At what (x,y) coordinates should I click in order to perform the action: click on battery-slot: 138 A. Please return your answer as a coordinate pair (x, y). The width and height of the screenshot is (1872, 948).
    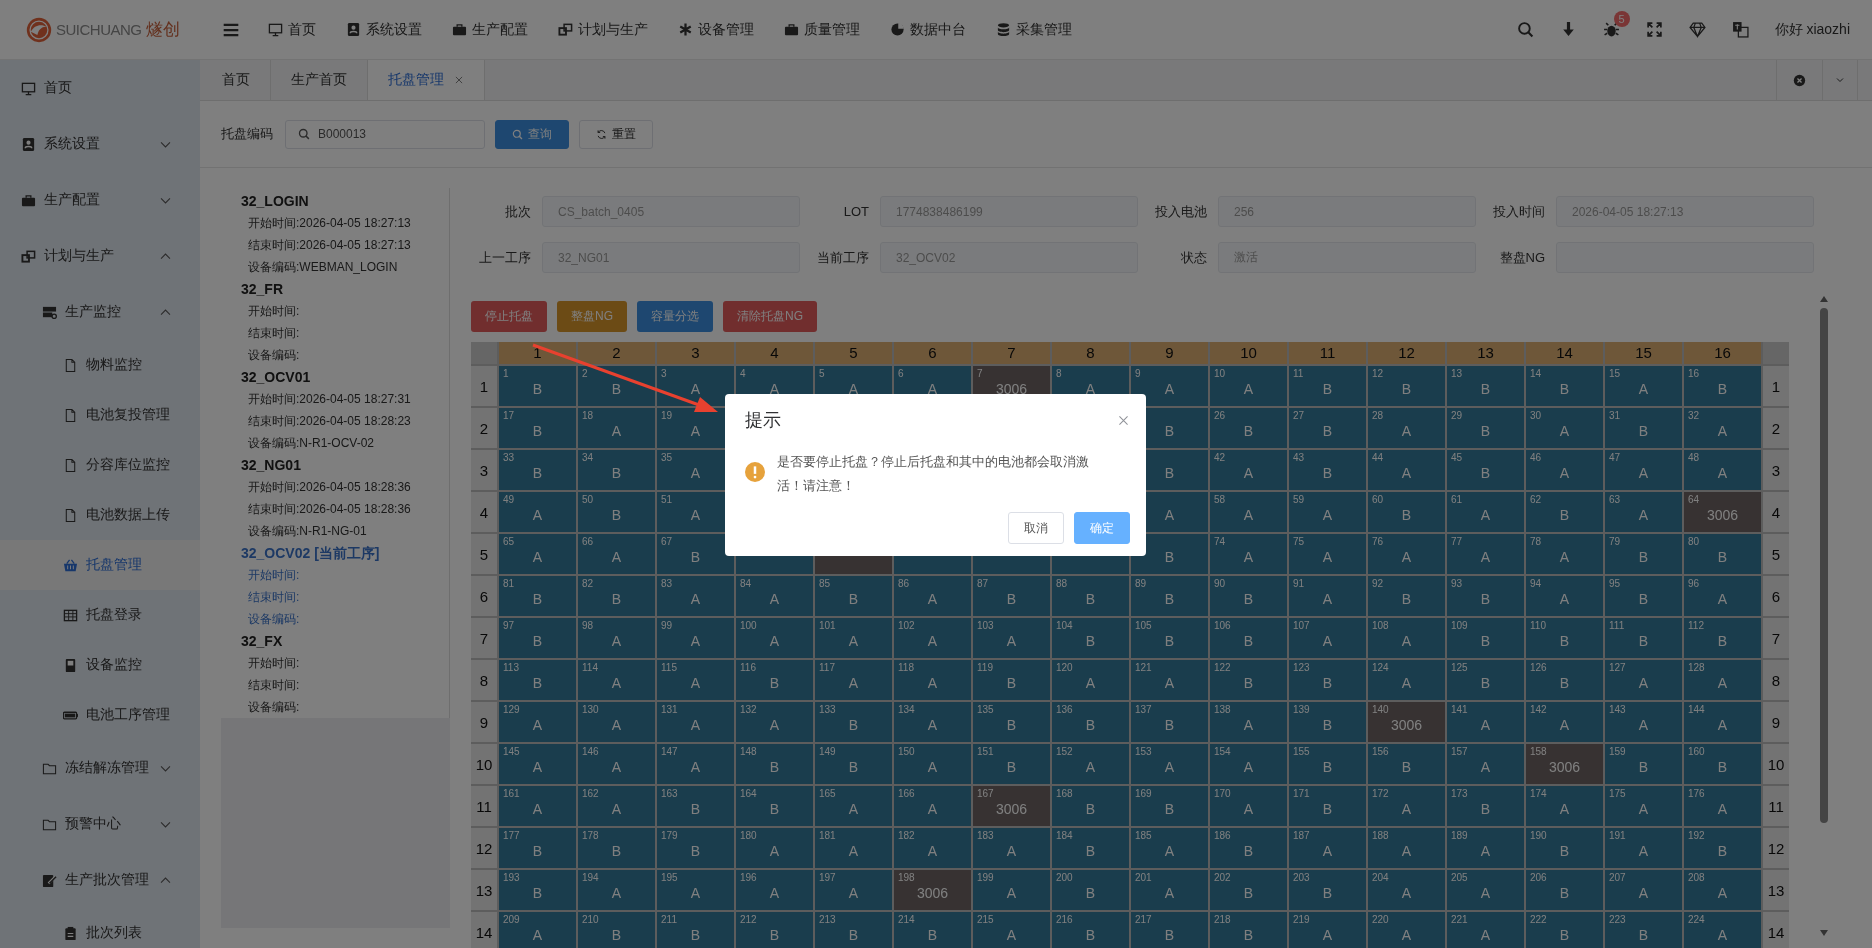
    Looking at the image, I should click on (1248, 722).